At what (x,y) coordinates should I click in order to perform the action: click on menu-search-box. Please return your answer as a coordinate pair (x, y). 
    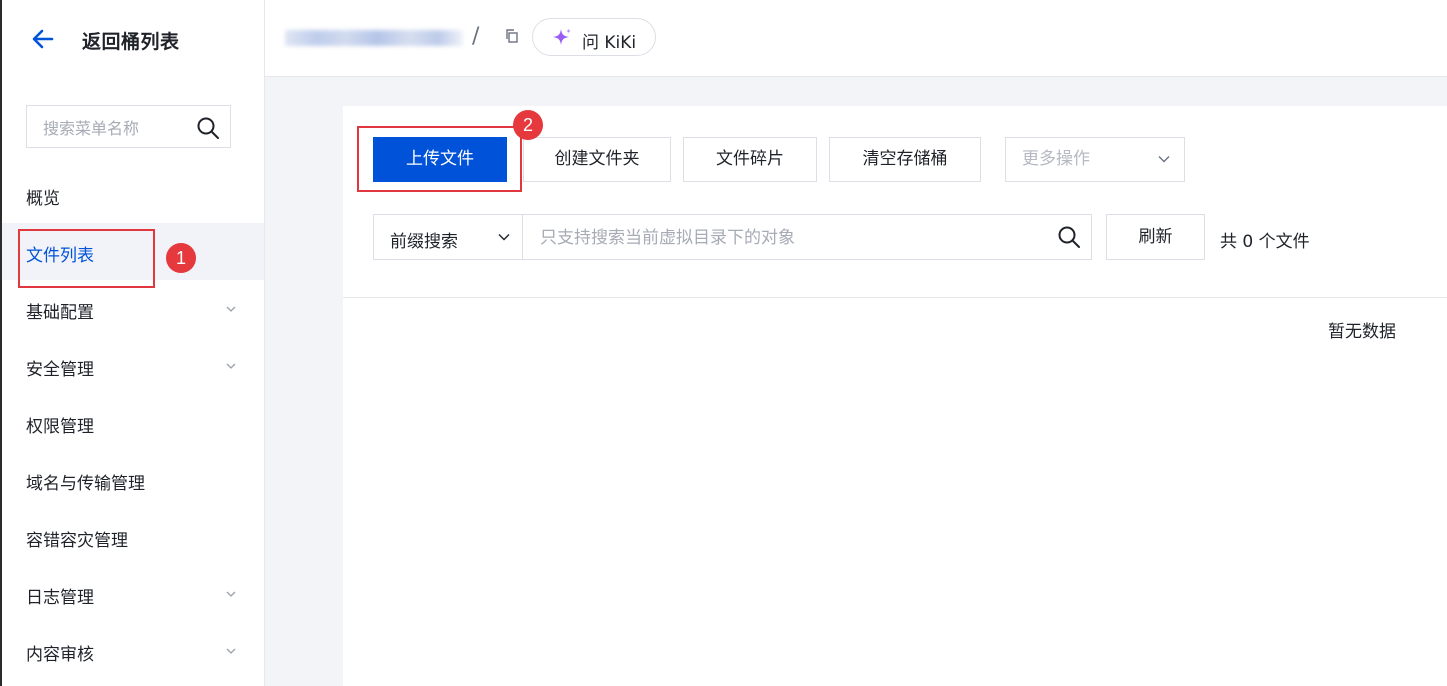
    Looking at the image, I should click on (128, 126).